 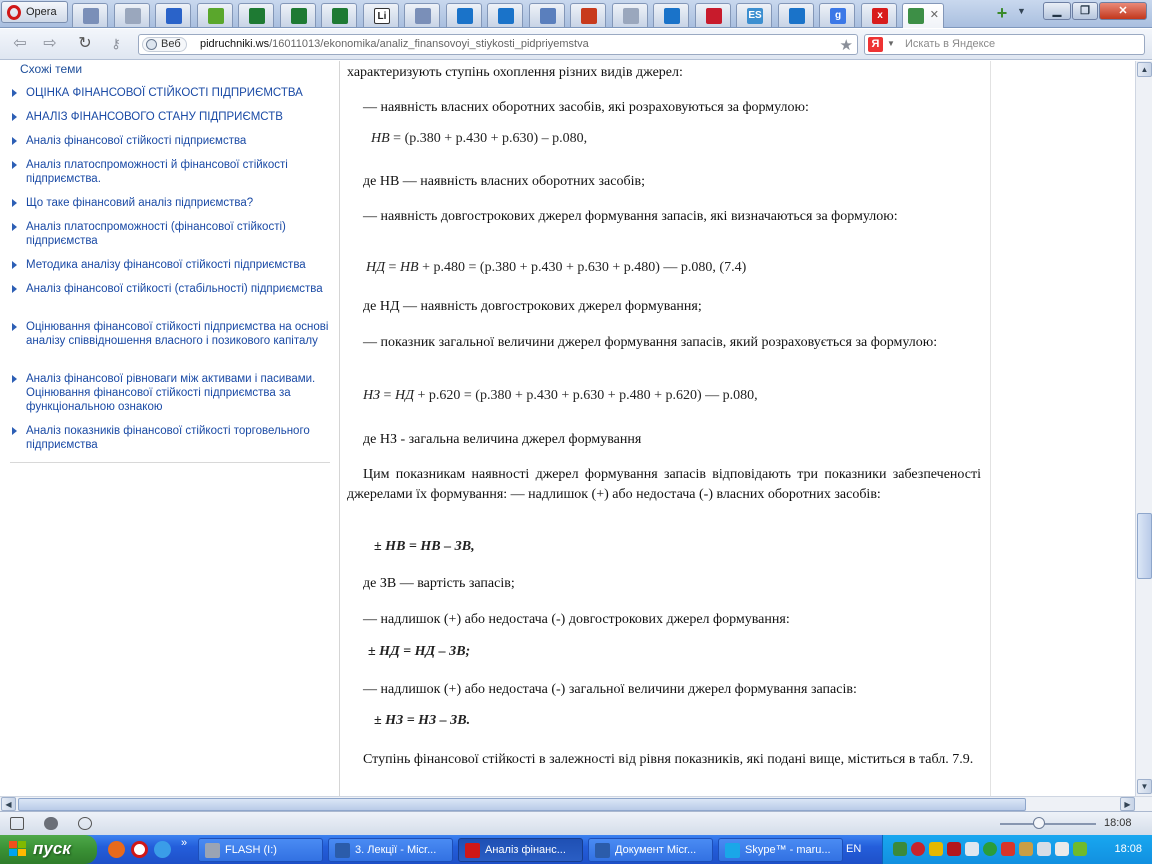 I want to click on vertical-scrollbar: ▲ ▼, so click(x=1143, y=428).